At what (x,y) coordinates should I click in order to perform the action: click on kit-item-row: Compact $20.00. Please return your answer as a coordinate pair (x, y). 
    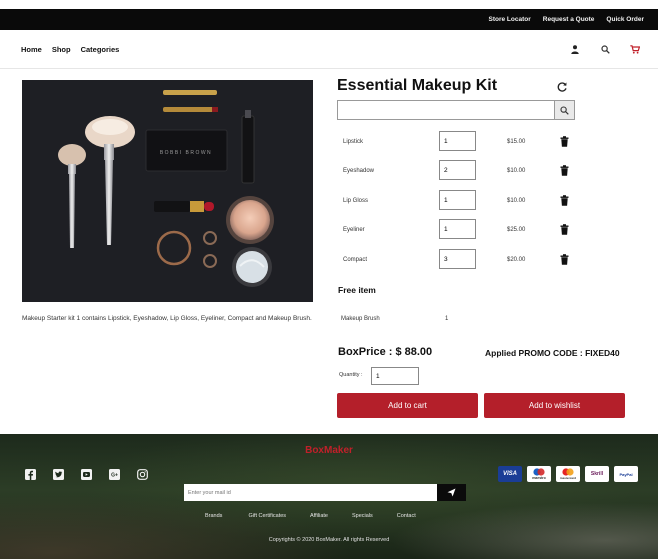
    Looking at the image, I should click on (462, 261).